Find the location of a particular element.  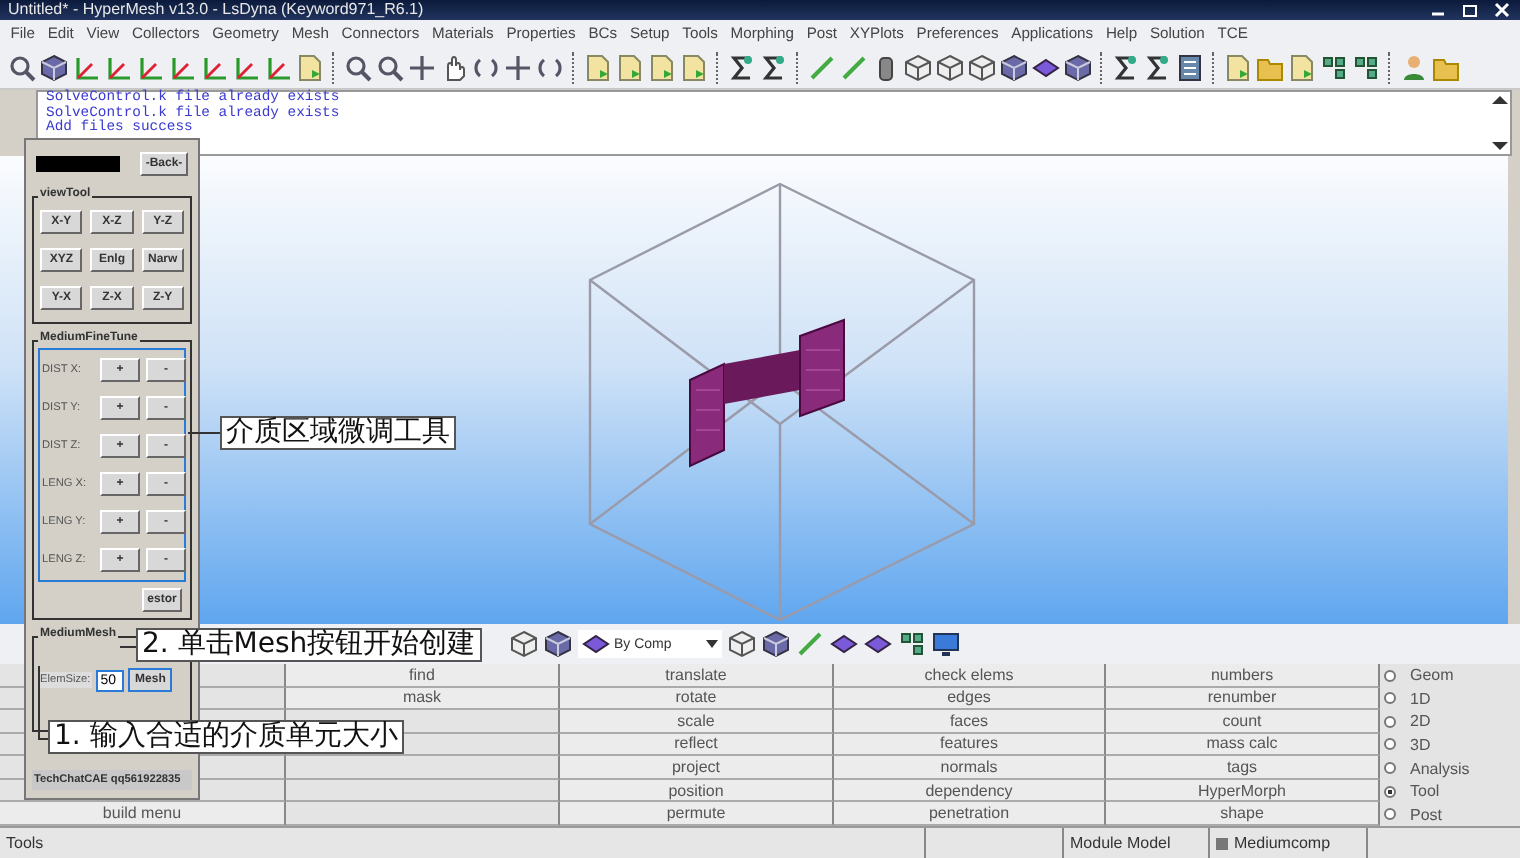

panel-button: tags is located at coordinates (1243, 768).